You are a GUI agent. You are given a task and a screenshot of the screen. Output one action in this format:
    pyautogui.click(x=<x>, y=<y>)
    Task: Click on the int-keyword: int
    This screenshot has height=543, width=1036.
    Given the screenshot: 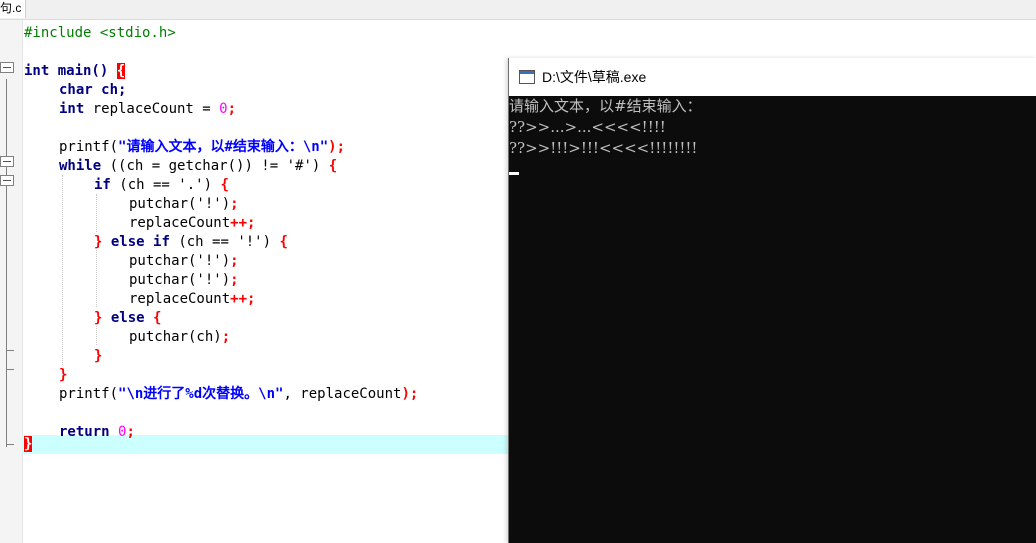 What is the action you would take?
    pyautogui.click(x=76, y=109)
    